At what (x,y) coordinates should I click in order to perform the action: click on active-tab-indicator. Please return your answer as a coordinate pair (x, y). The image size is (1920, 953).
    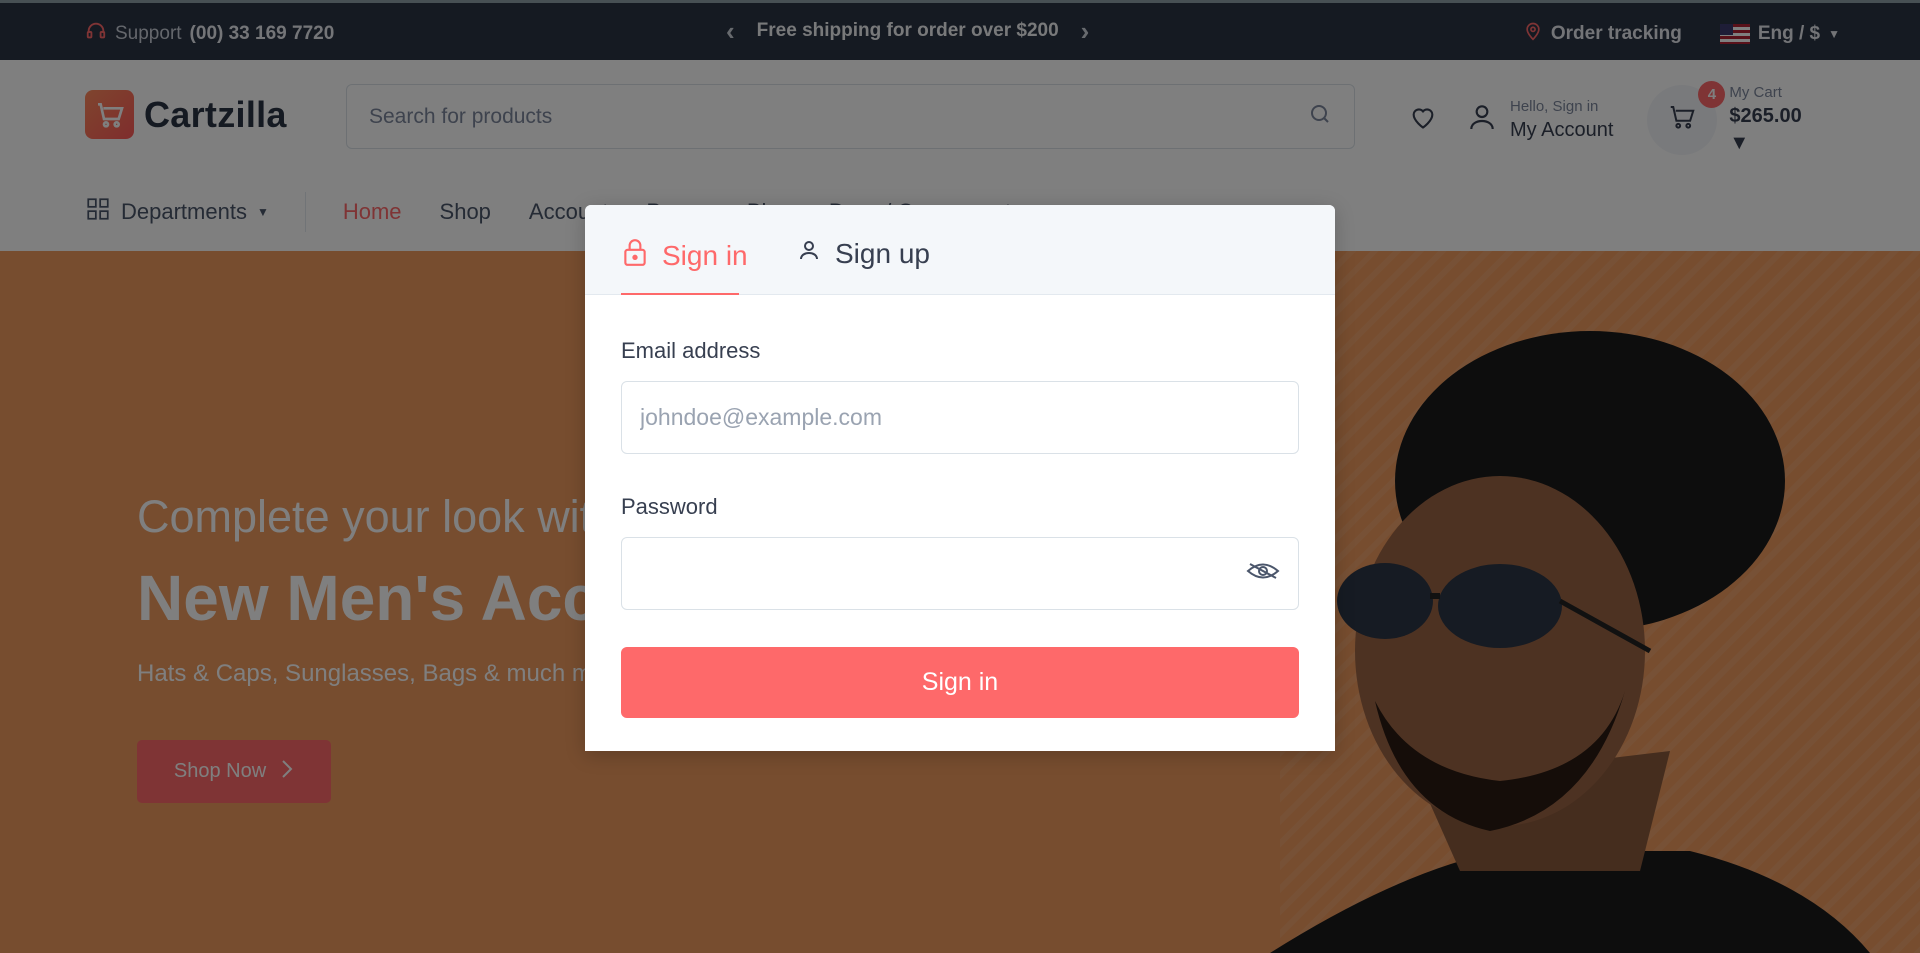
    Looking at the image, I should click on (680, 294).